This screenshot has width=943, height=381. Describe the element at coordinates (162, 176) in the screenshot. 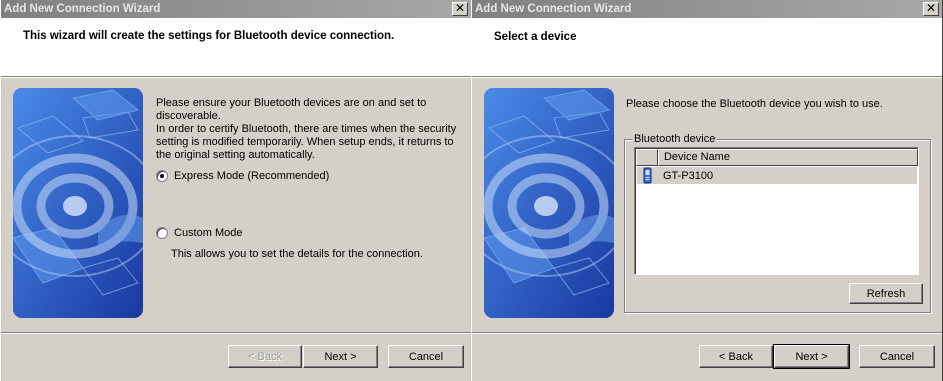

I see `express-mode-radio` at that location.